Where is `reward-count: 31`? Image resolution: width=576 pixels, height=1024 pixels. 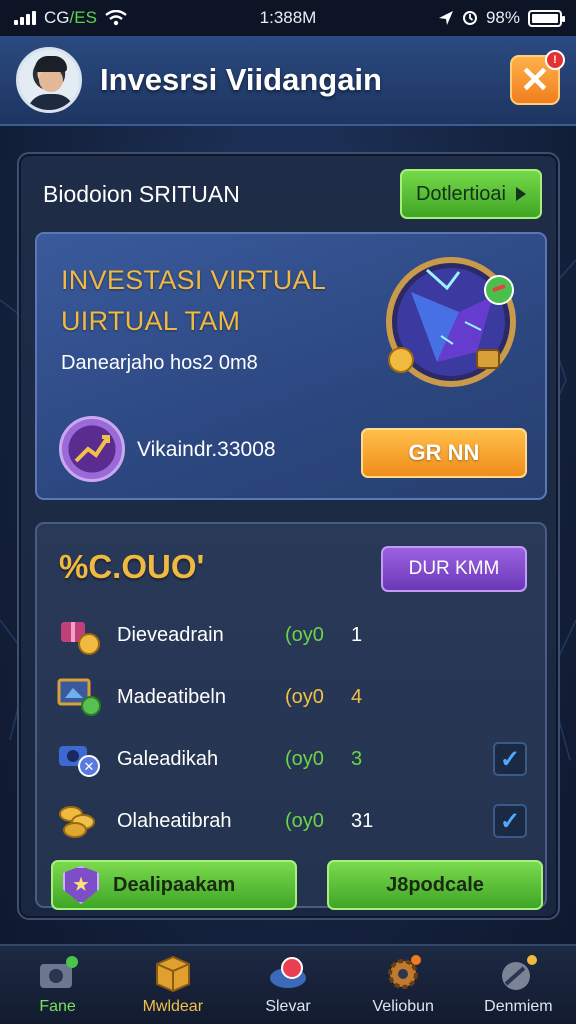
reward-count: 31 is located at coordinates (362, 820).